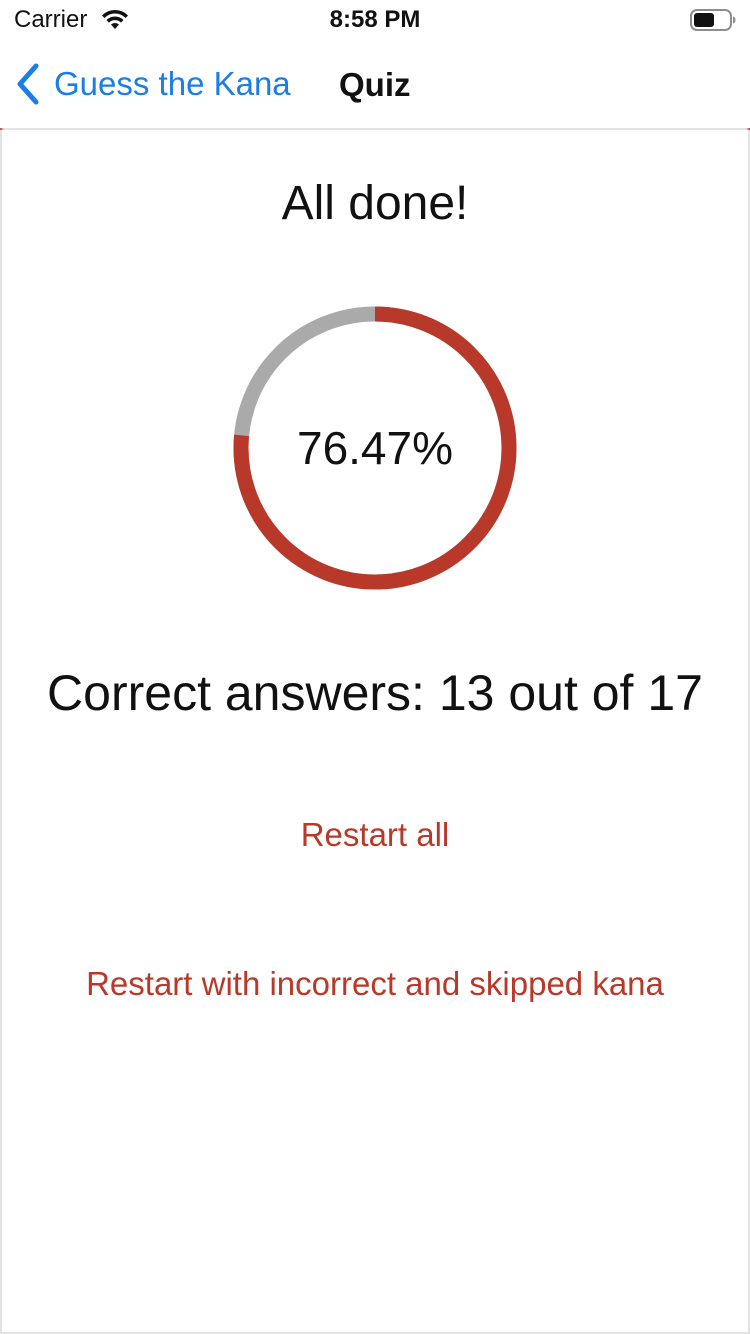  What do you see at coordinates (374, 448) in the screenshot?
I see `score-percentage: 76.47%` at bounding box center [374, 448].